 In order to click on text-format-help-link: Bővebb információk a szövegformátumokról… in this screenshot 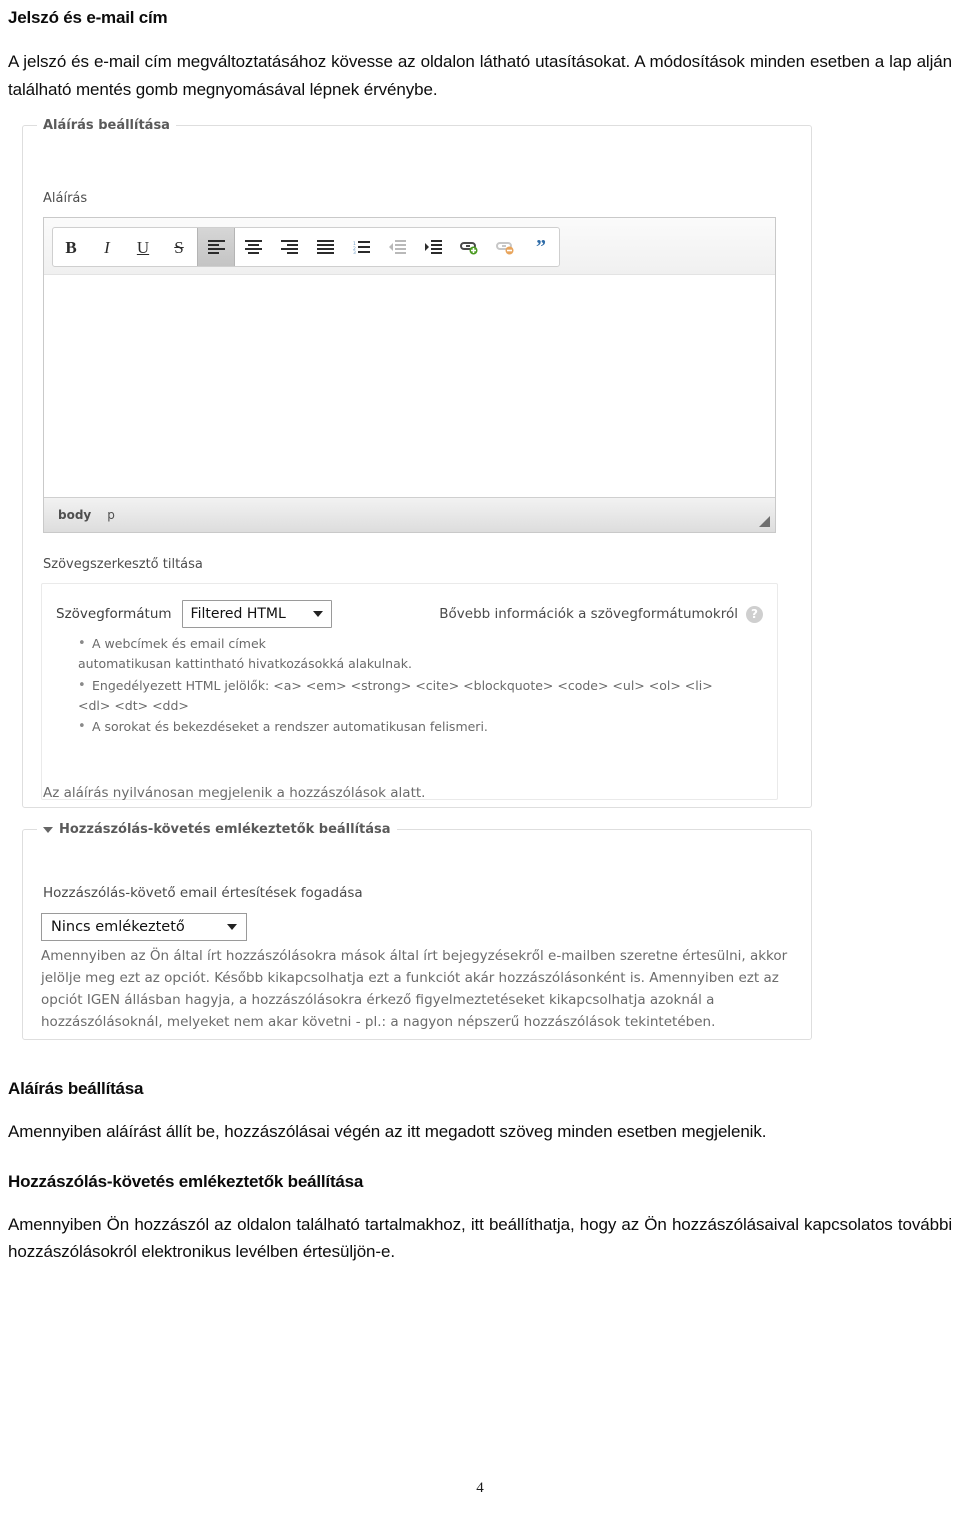, I will do `click(601, 614)`.